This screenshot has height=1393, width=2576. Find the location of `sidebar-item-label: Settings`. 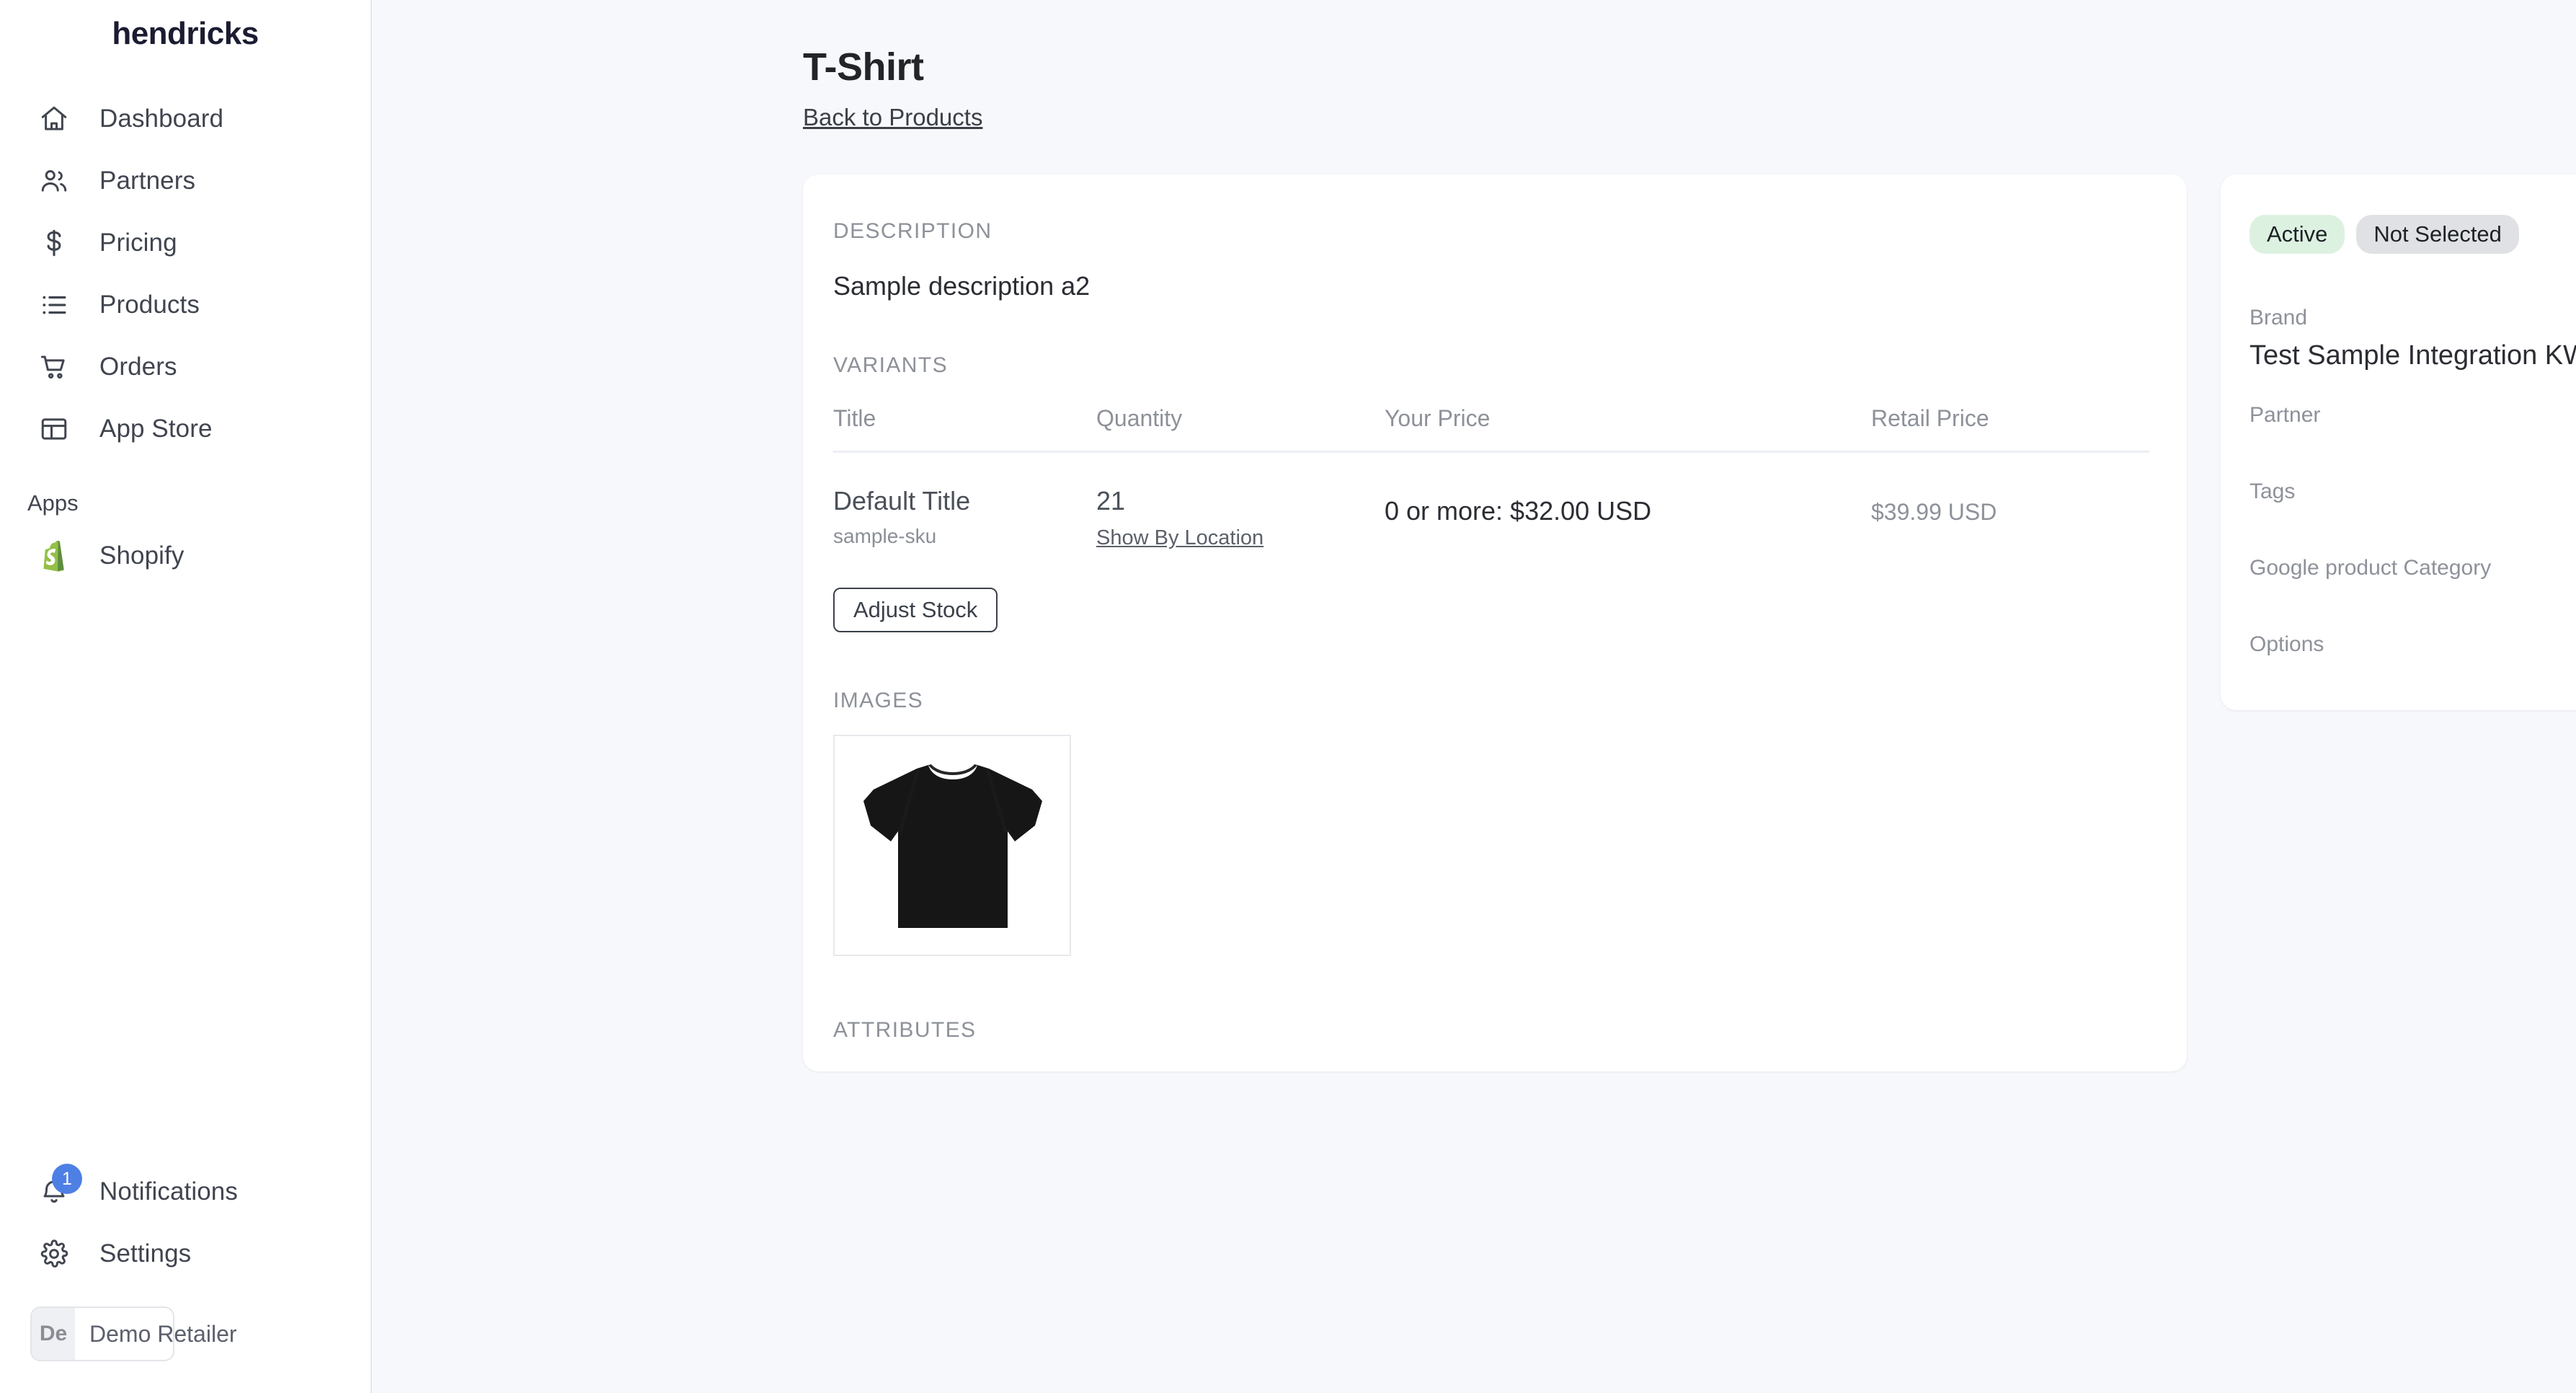

sidebar-item-label: Settings is located at coordinates (145, 1253).